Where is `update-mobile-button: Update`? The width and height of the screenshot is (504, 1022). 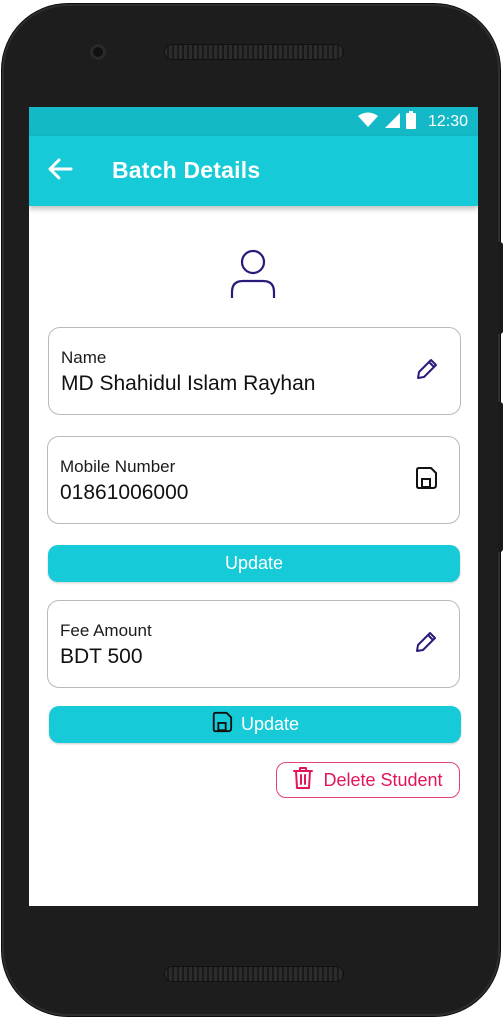 update-mobile-button: Update is located at coordinates (254, 563).